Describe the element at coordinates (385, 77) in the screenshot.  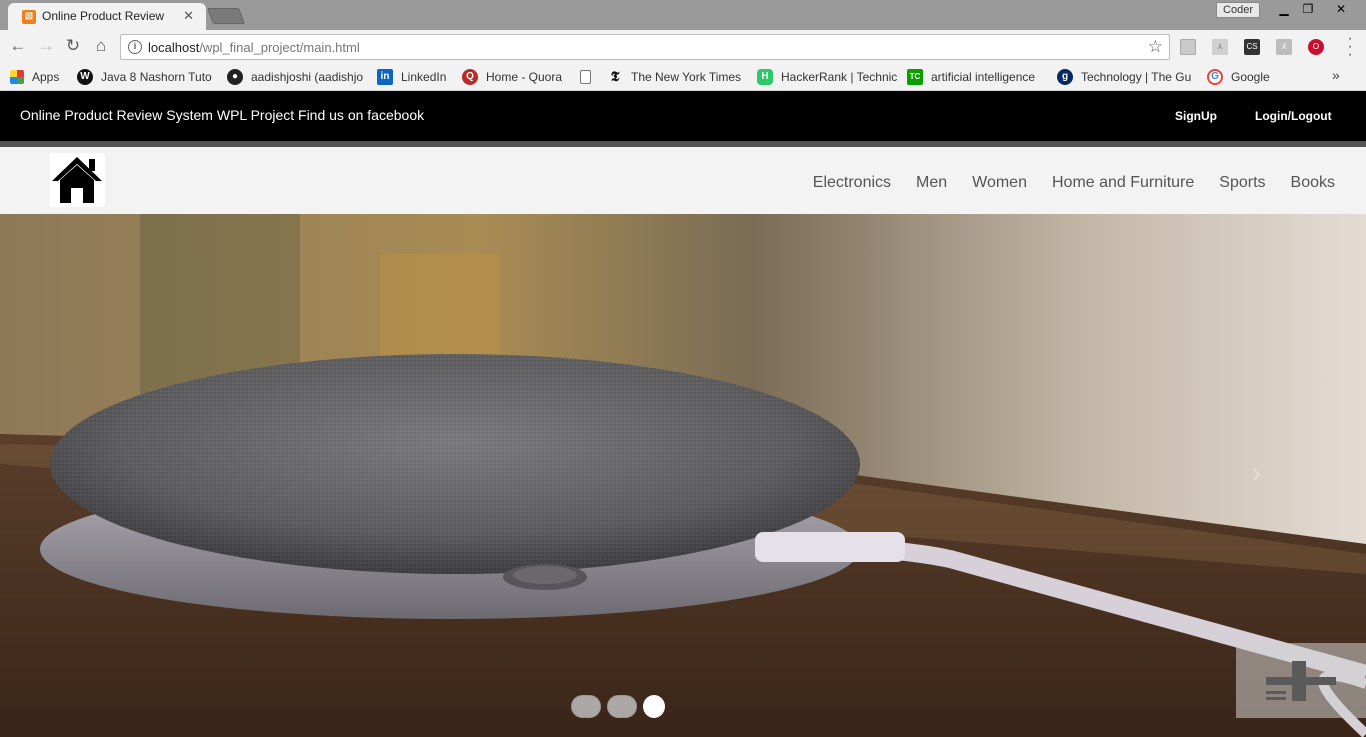
I see `linkedin-icon: in` at that location.